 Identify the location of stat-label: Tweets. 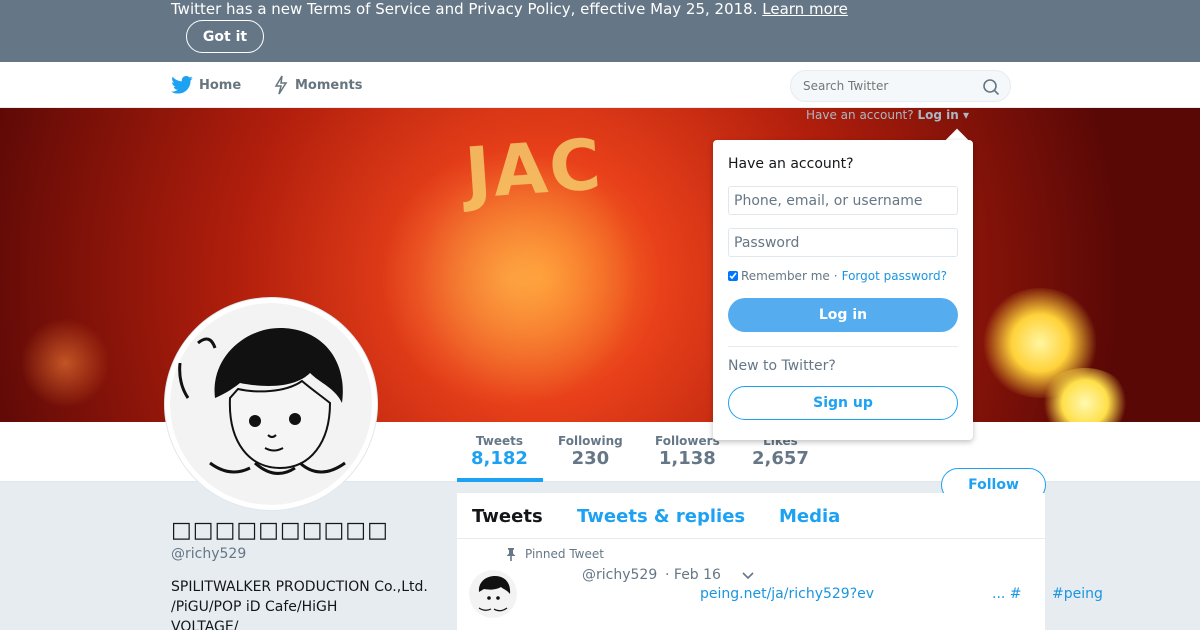
(499, 441).